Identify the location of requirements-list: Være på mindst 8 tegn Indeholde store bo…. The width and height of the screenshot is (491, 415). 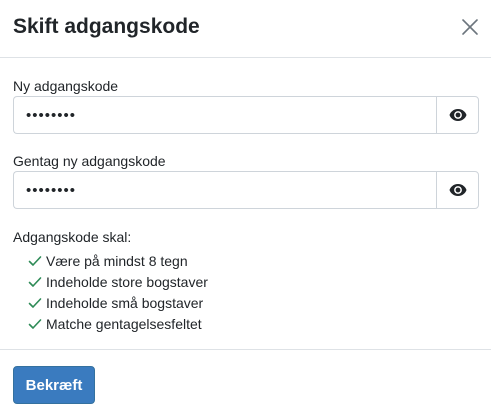
(118, 292).